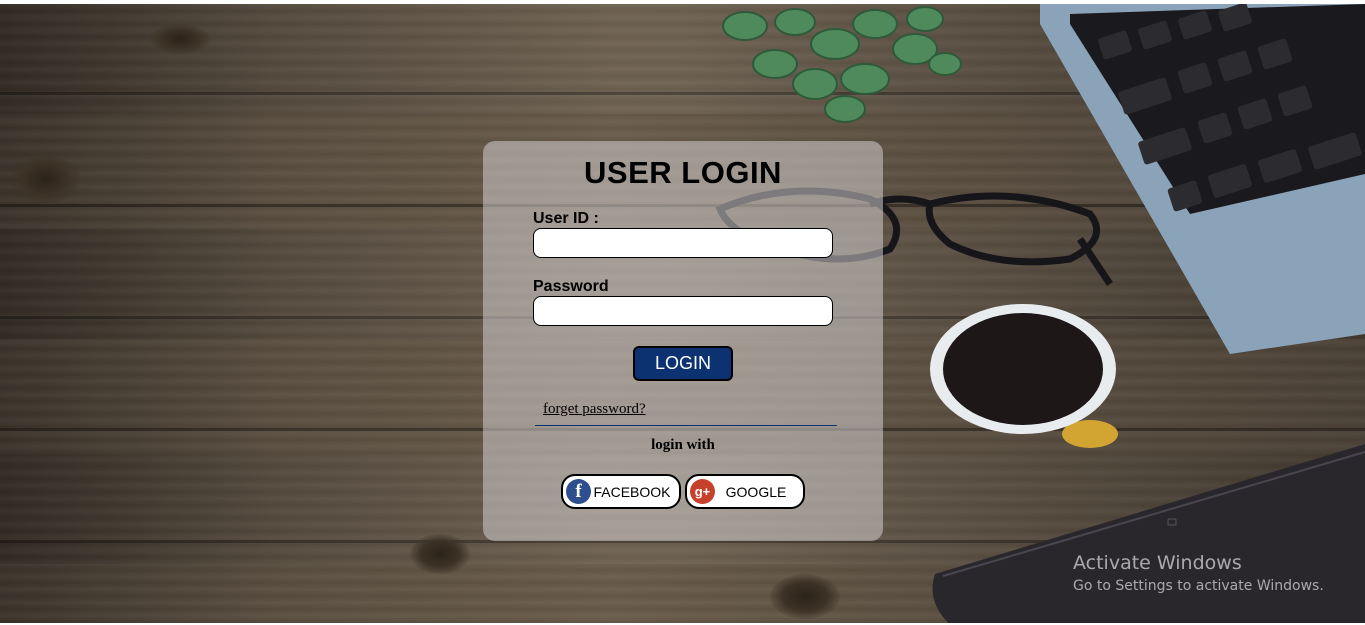 This screenshot has width=1365, height=625. I want to click on password-label: Password, so click(571, 286).